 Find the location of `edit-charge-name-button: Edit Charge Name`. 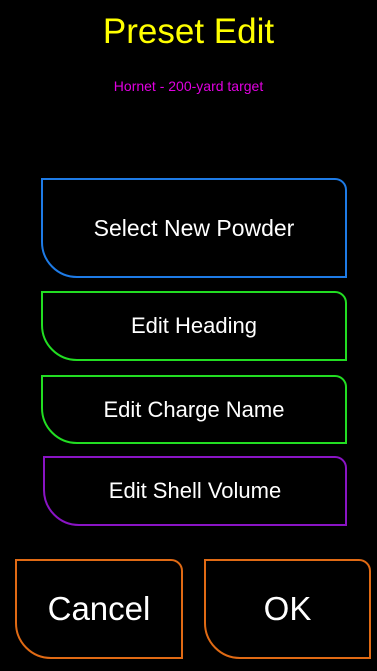

edit-charge-name-button: Edit Charge Name is located at coordinates (194, 409).